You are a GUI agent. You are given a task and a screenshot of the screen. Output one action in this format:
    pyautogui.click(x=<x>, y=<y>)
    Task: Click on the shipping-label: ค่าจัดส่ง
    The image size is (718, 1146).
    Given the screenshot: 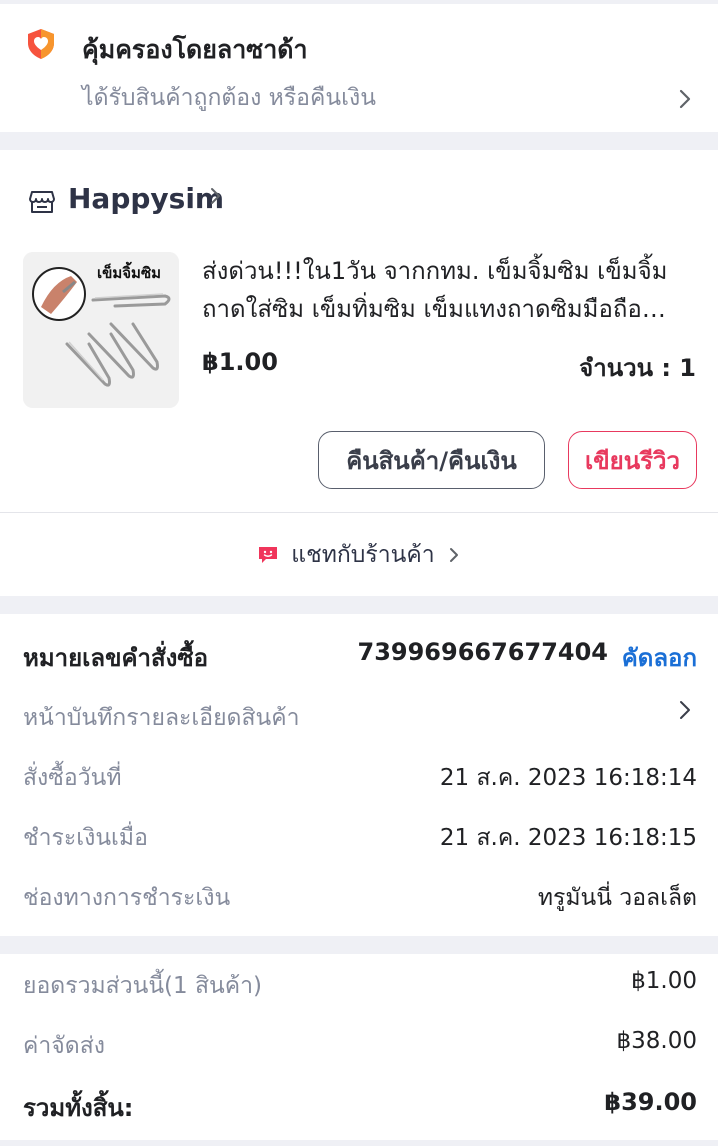 What is the action you would take?
    pyautogui.click(x=64, y=1046)
    